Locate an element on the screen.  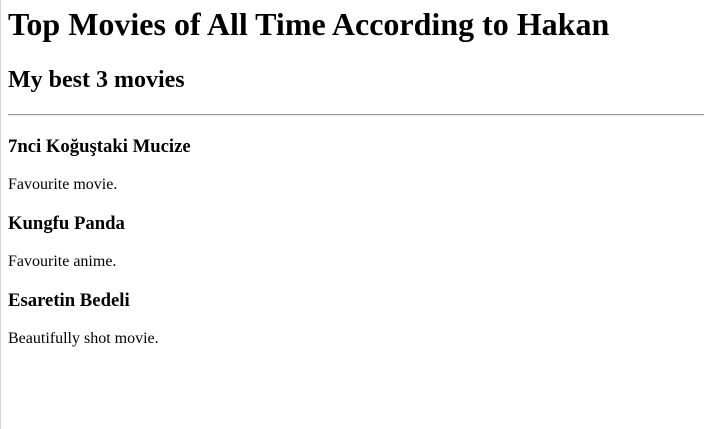
movie-title: Esaretin Bedeli is located at coordinates (69, 300).